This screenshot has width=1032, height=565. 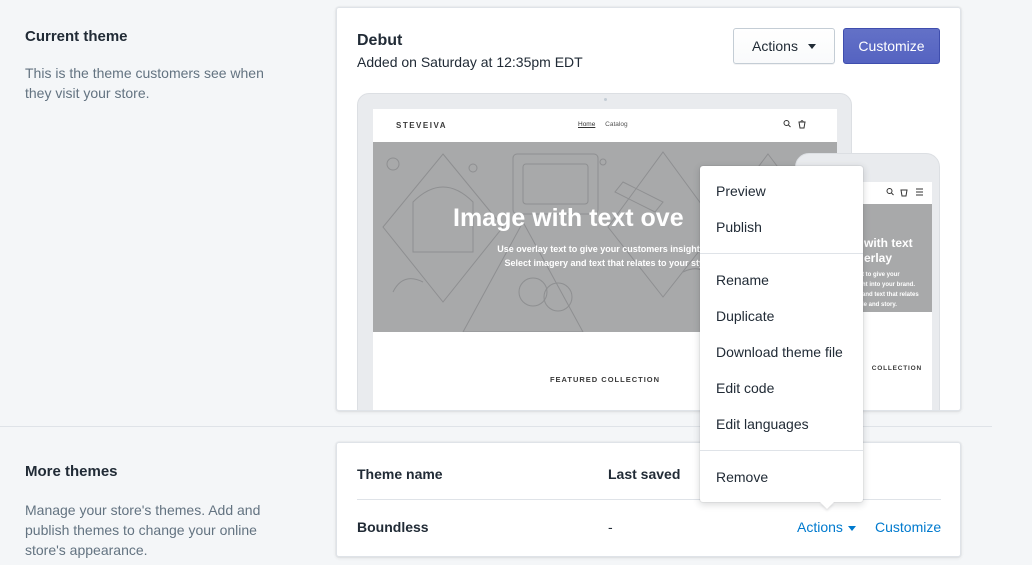 What do you see at coordinates (76, 36) in the screenshot?
I see `current-theme-heading: Current theme` at bounding box center [76, 36].